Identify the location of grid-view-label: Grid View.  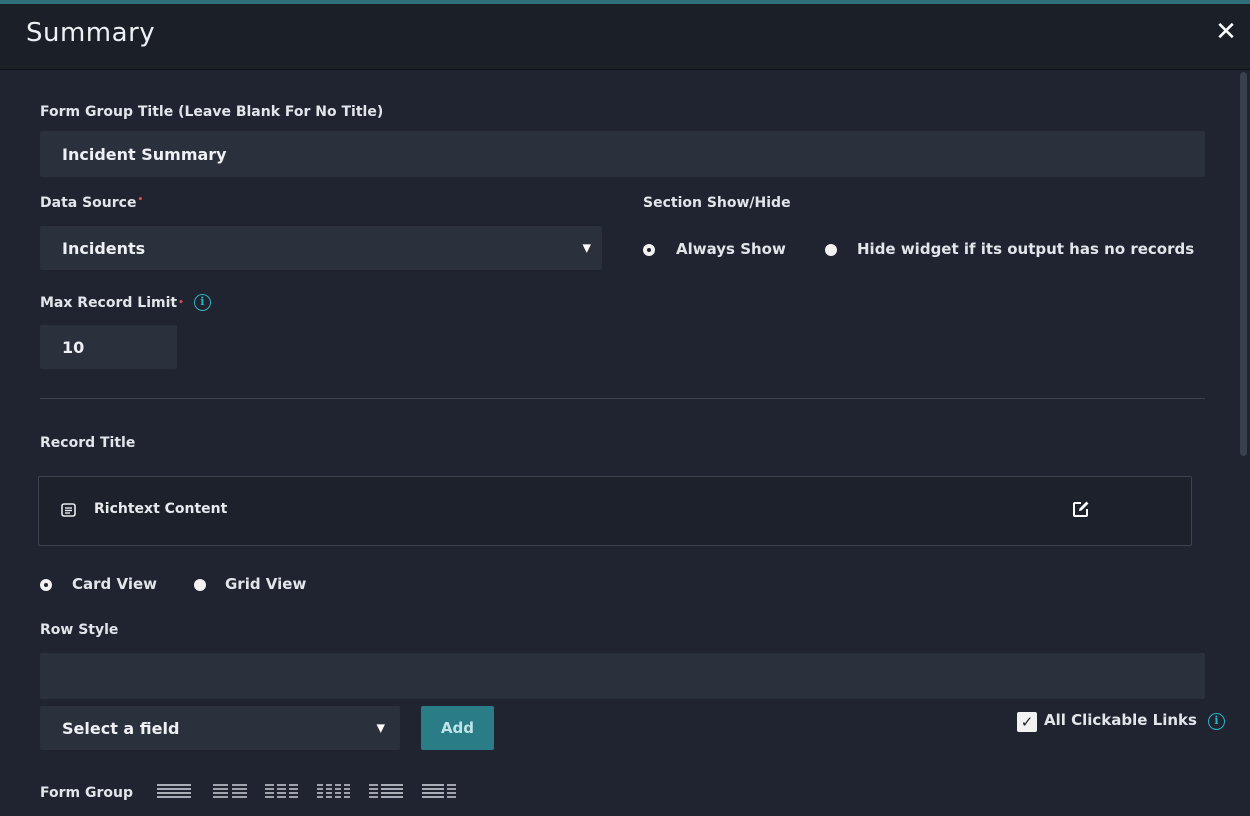
(266, 584).